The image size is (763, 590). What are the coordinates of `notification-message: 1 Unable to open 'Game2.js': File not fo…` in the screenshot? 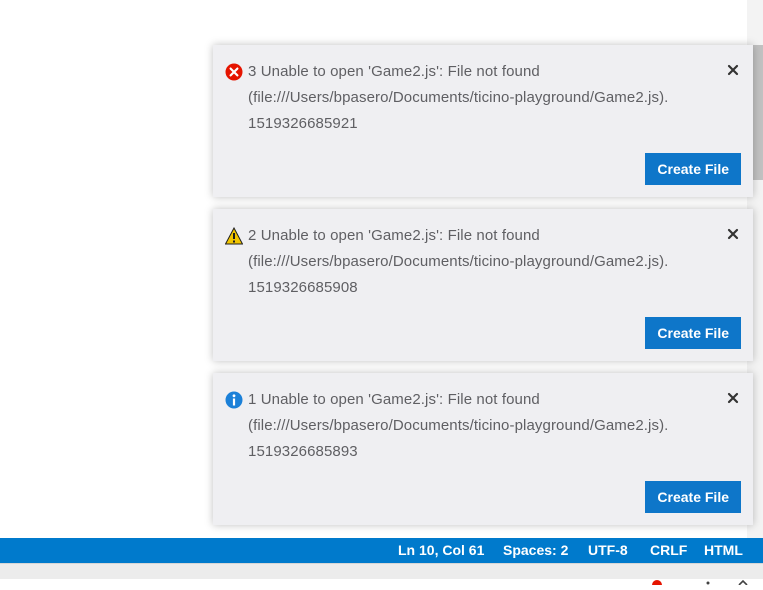 It's located at (483, 426).